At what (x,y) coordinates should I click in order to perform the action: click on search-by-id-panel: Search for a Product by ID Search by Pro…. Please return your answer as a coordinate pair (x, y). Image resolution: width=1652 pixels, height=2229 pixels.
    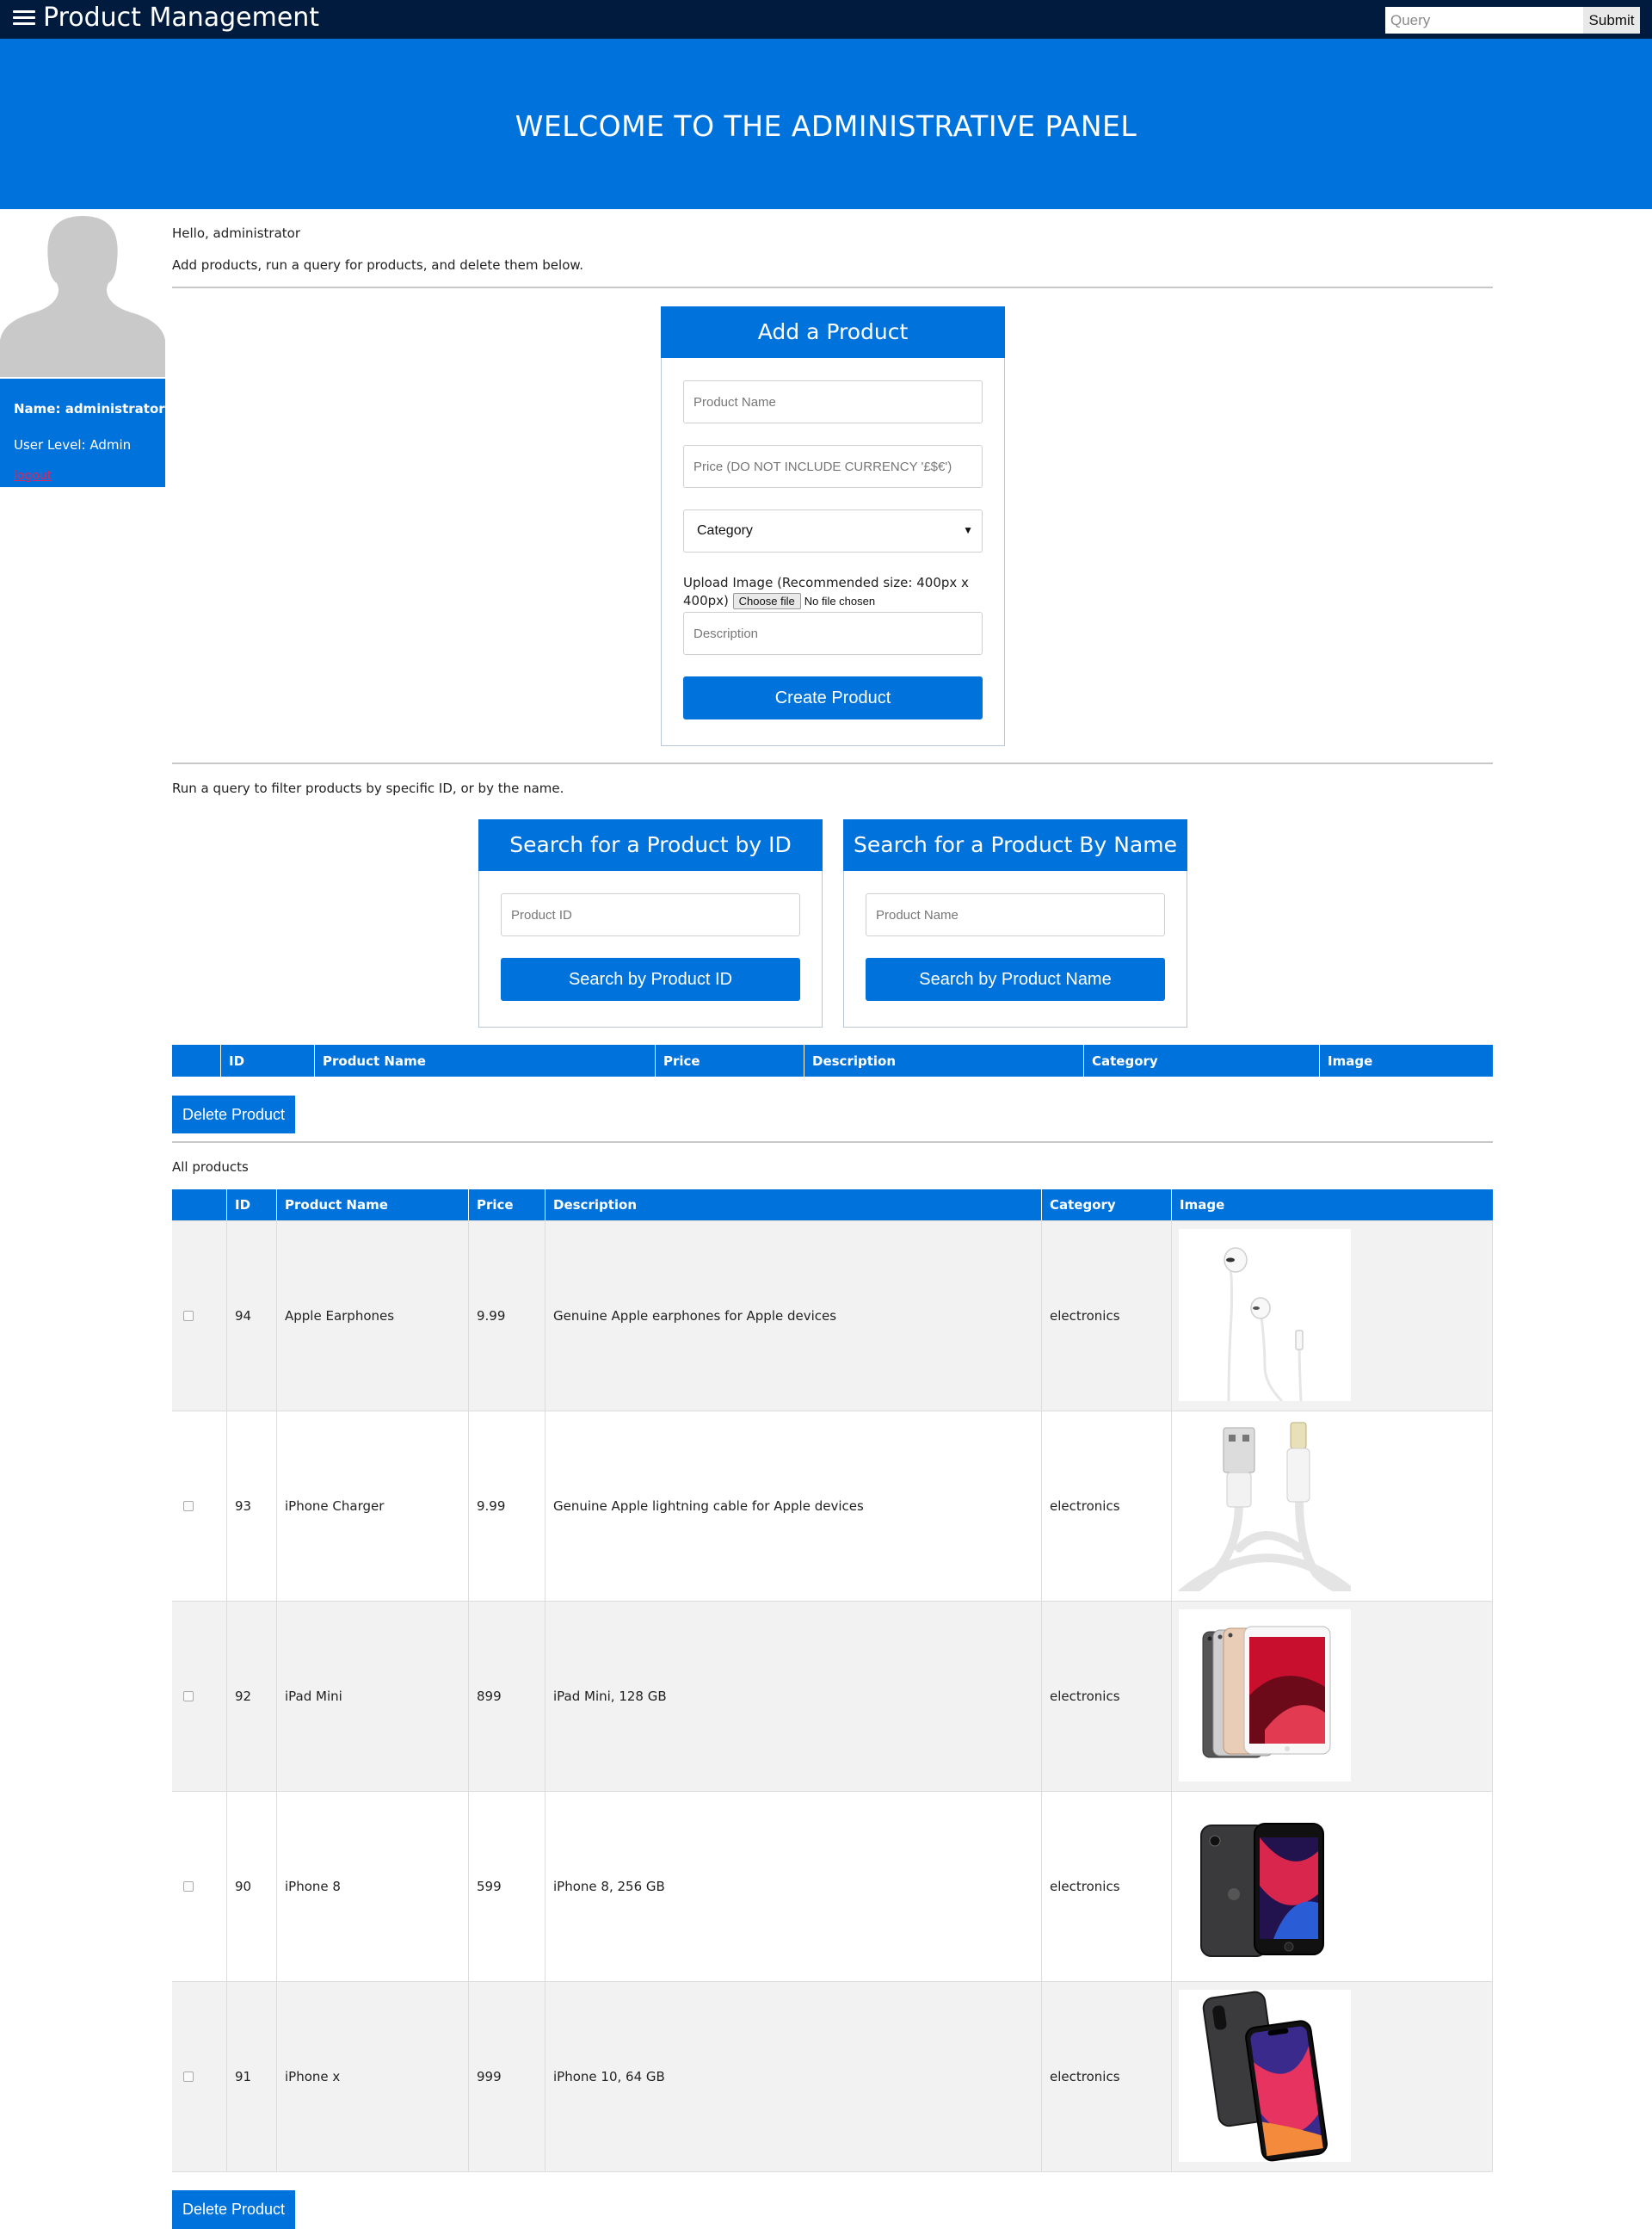
    Looking at the image, I should click on (650, 923).